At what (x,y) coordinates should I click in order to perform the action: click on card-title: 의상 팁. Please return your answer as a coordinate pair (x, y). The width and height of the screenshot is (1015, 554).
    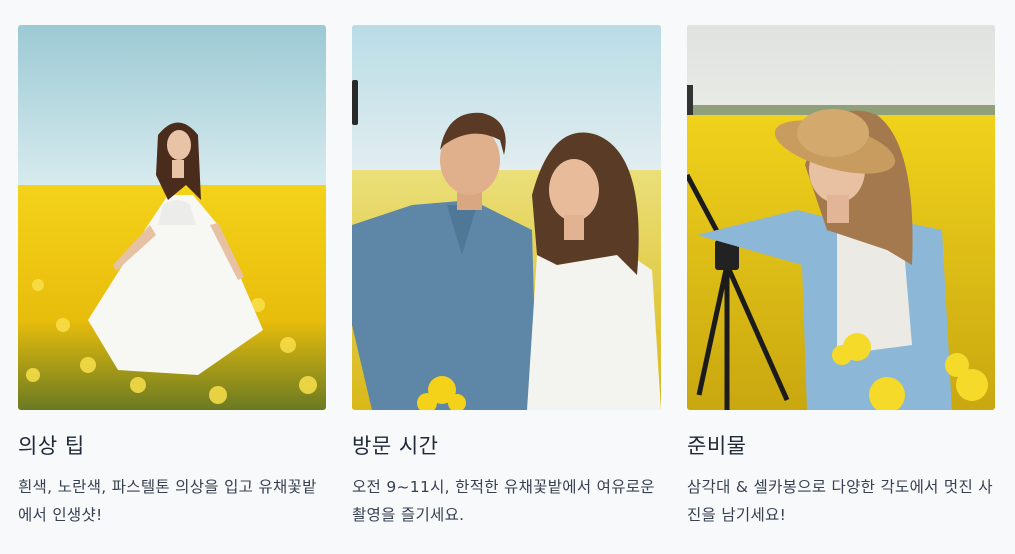
    Looking at the image, I should click on (51, 446).